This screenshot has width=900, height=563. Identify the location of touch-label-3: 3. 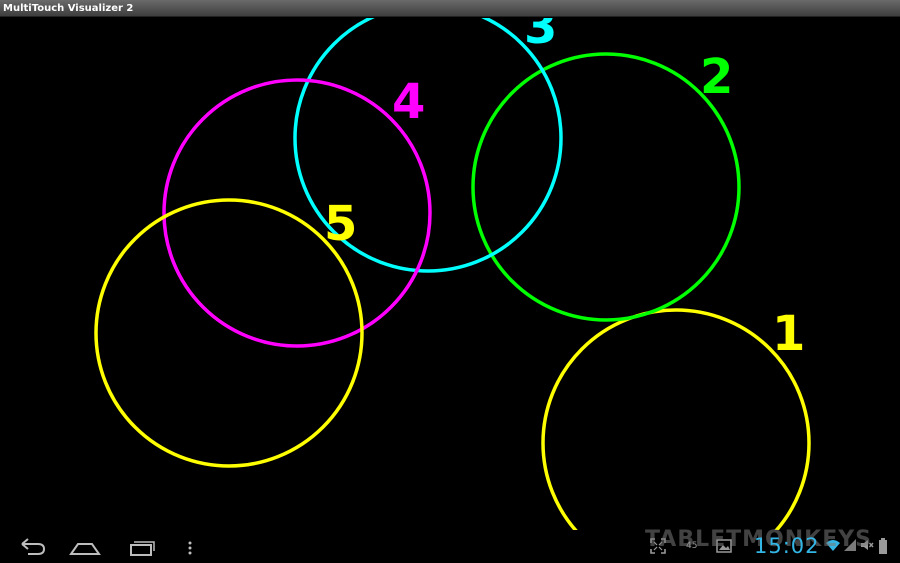
(540, 36).